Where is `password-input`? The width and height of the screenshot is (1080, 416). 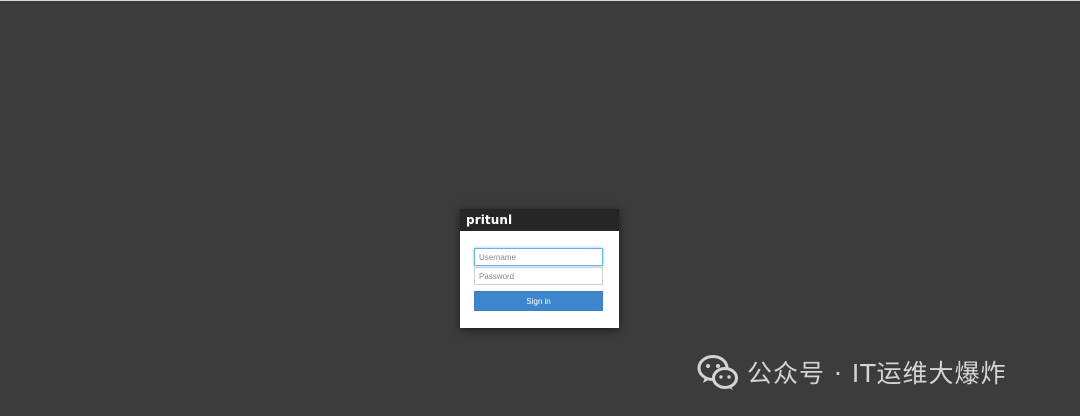
password-input is located at coordinates (538, 276).